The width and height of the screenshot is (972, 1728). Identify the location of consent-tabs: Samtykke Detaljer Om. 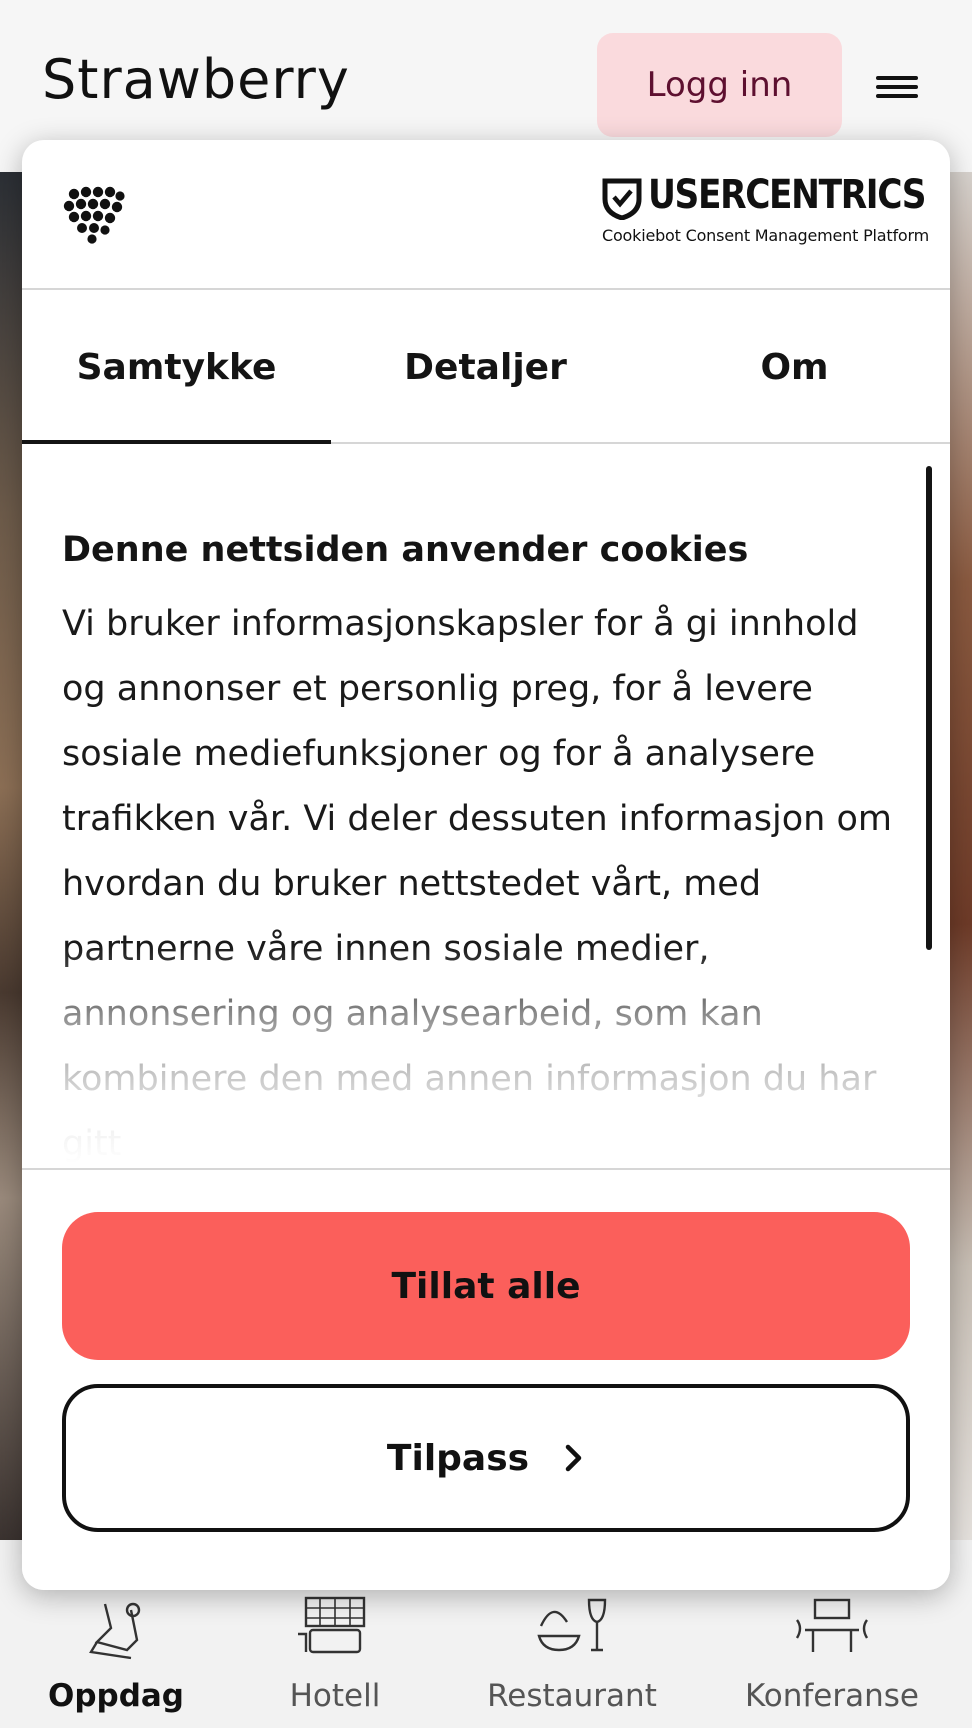
(486, 368).